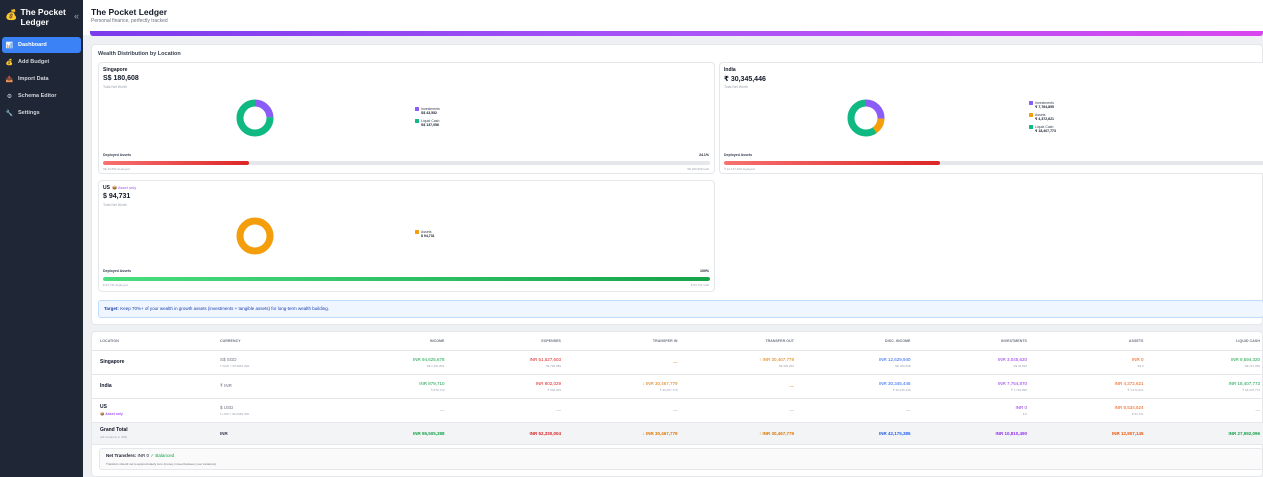 Image resolution: width=1263 pixels, height=477 pixels. What do you see at coordinates (1089, 386) in the screenshot?
I see `value-cell: INR 4,372,621 ₹ 4,372,621` at bounding box center [1089, 386].